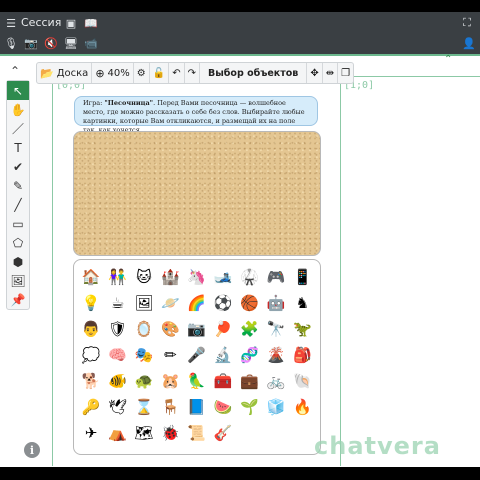 This screenshot has width=480, height=480. I want to click on sandbox-item-icon: 🧩, so click(249, 329).